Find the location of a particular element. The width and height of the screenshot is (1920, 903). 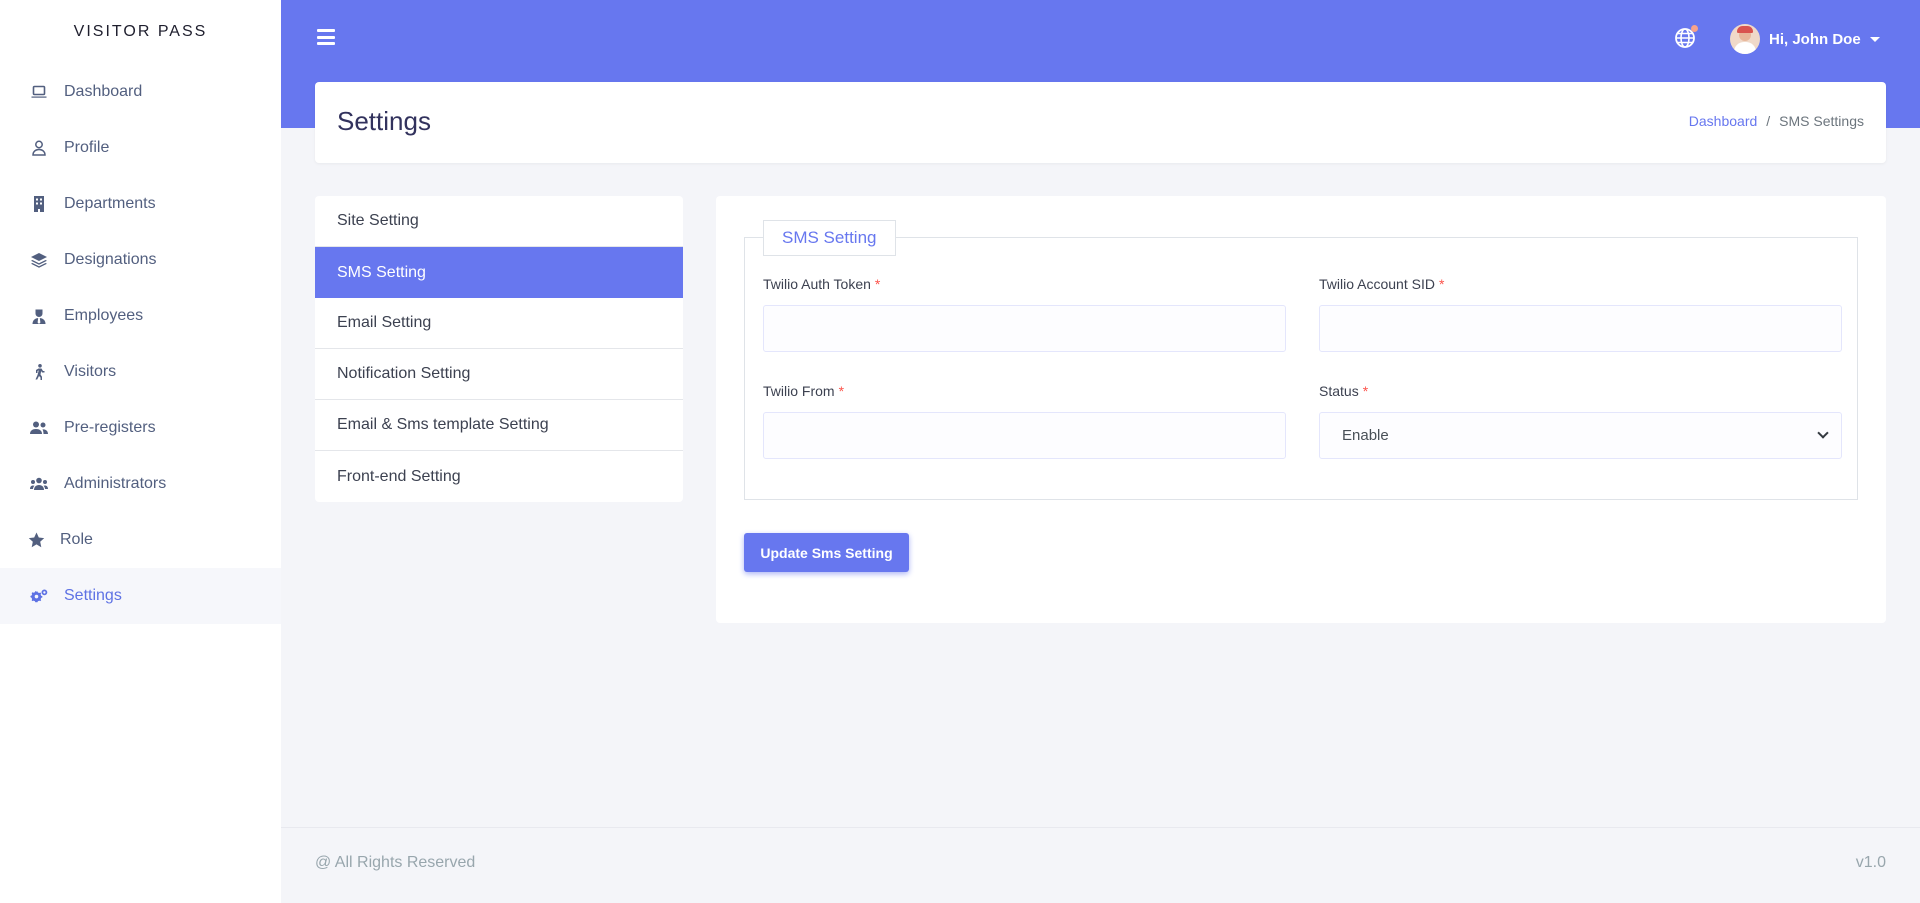

sidebar-item-pre-registers: Pre-registers is located at coordinates (140, 428).